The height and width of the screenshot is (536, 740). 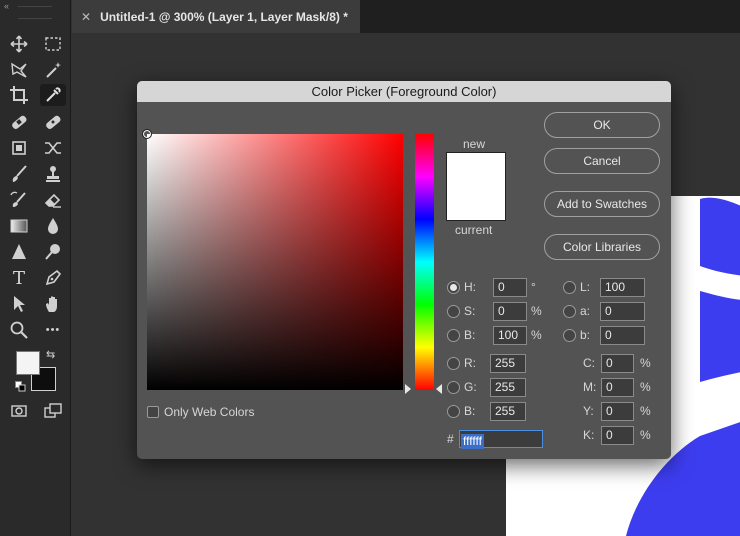 I want to click on collapse-panel-icon: «, so click(x=6, y=6).